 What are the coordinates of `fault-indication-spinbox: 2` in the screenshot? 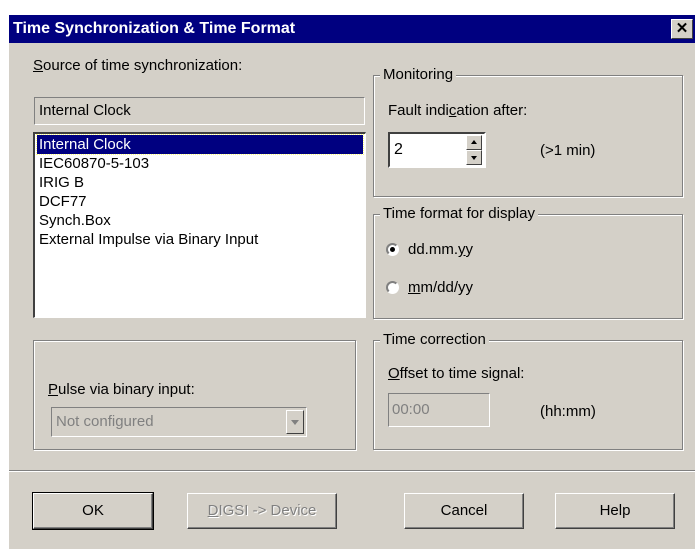 It's located at (437, 150).